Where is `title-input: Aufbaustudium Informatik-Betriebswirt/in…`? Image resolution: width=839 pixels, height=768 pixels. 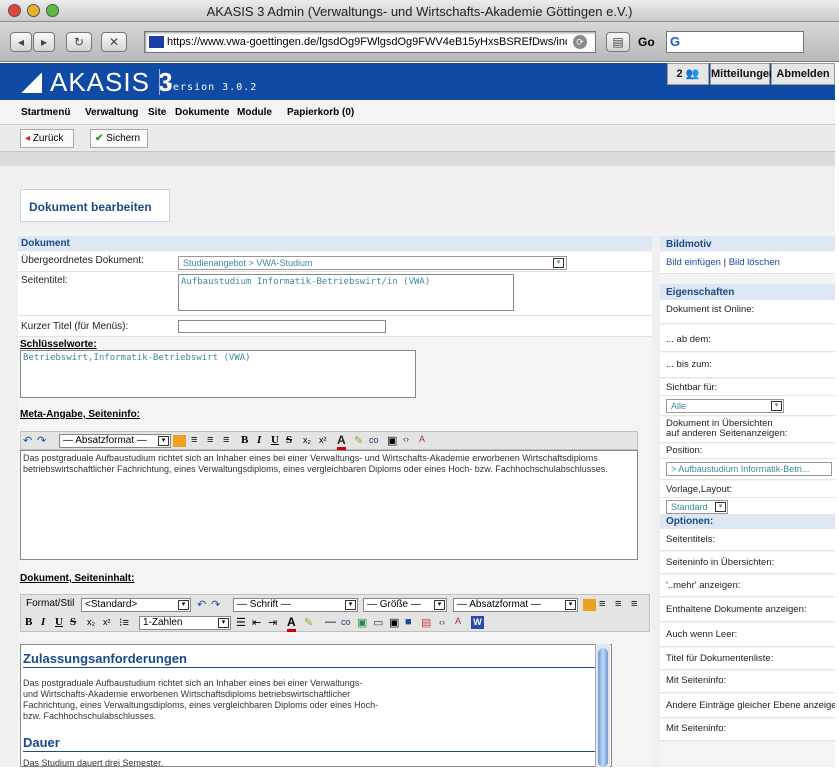 title-input: Aufbaustudium Informatik-Betriebswirt/in… is located at coordinates (346, 292).